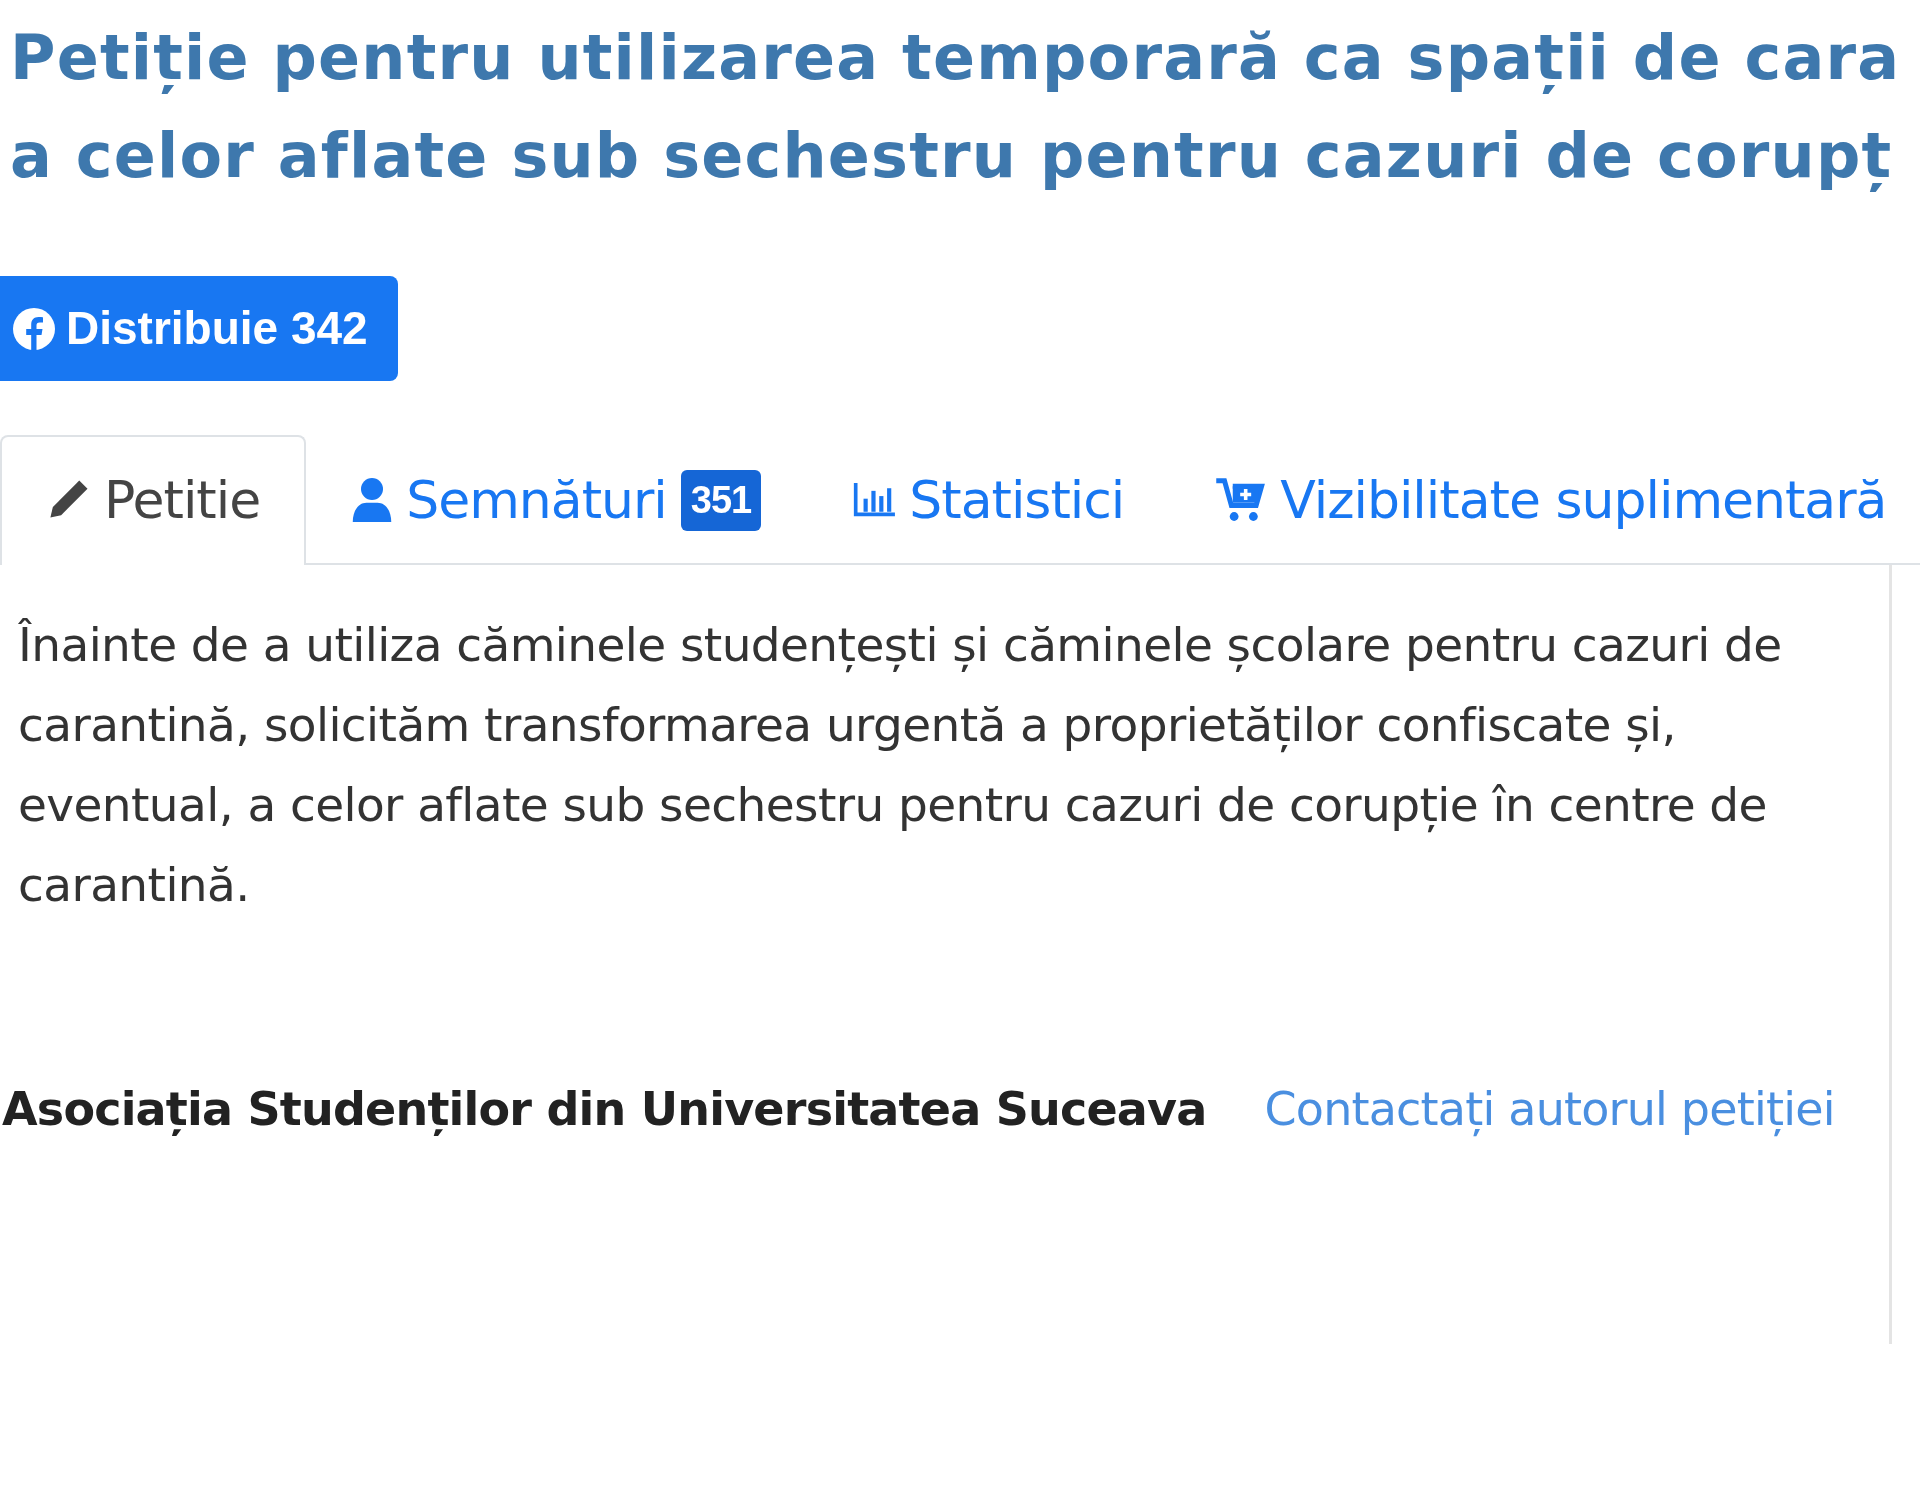  I want to click on title-line: Petiție pentru utilizarea temporară ca spații de cara, so click(956, 58).